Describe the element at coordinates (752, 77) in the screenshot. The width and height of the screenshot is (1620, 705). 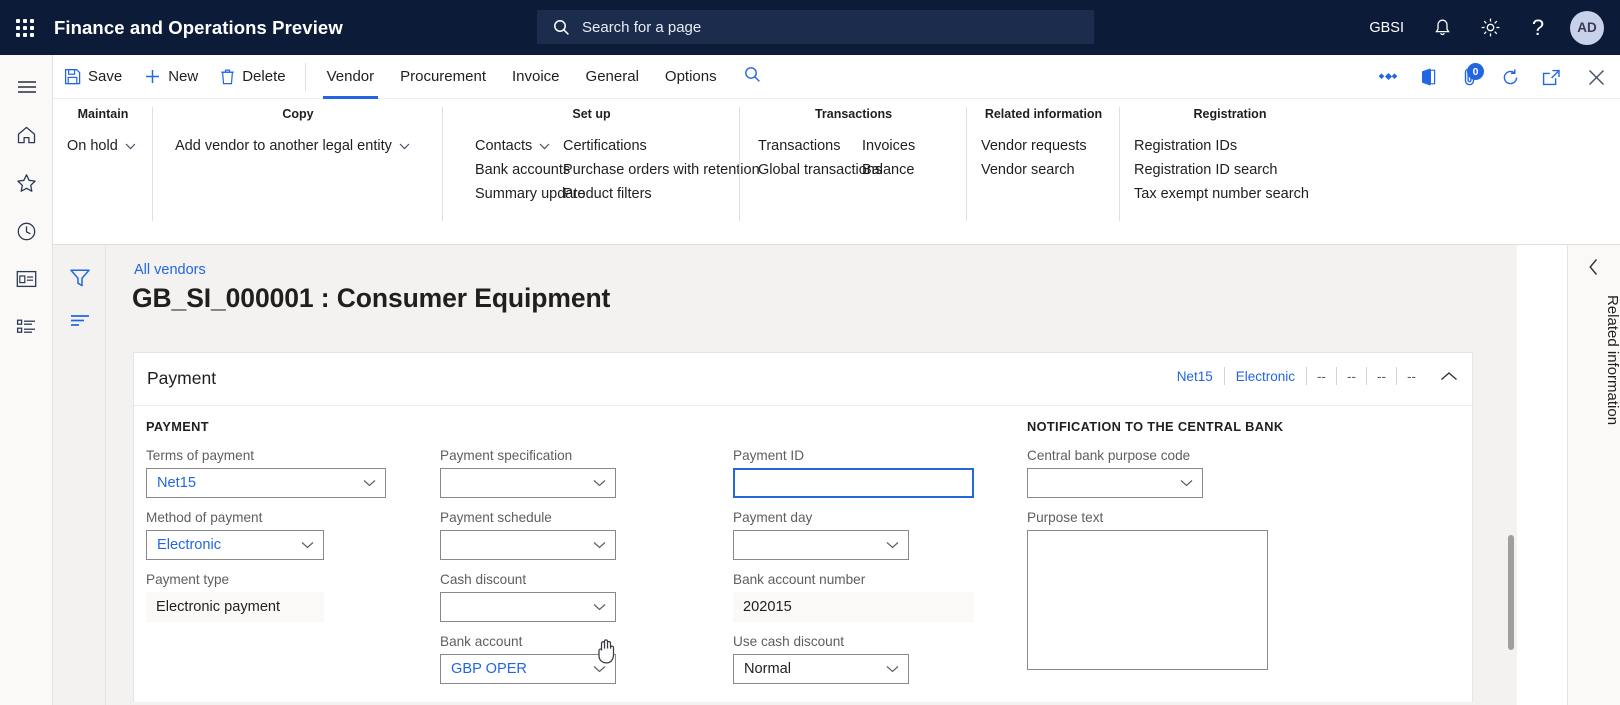
I see `command-bar-search-button` at that location.